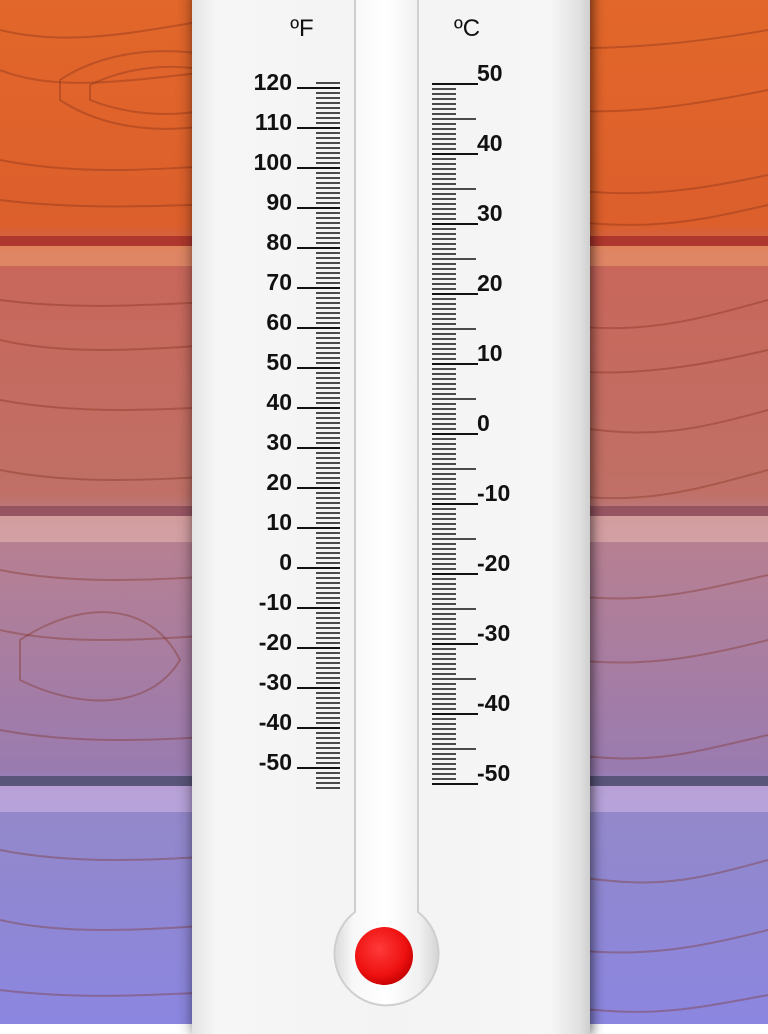 This screenshot has height=1034, width=768. What do you see at coordinates (493, 773) in the screenshot?
I see `celsius-tick-label: -50` at bounding box center [493, 773].